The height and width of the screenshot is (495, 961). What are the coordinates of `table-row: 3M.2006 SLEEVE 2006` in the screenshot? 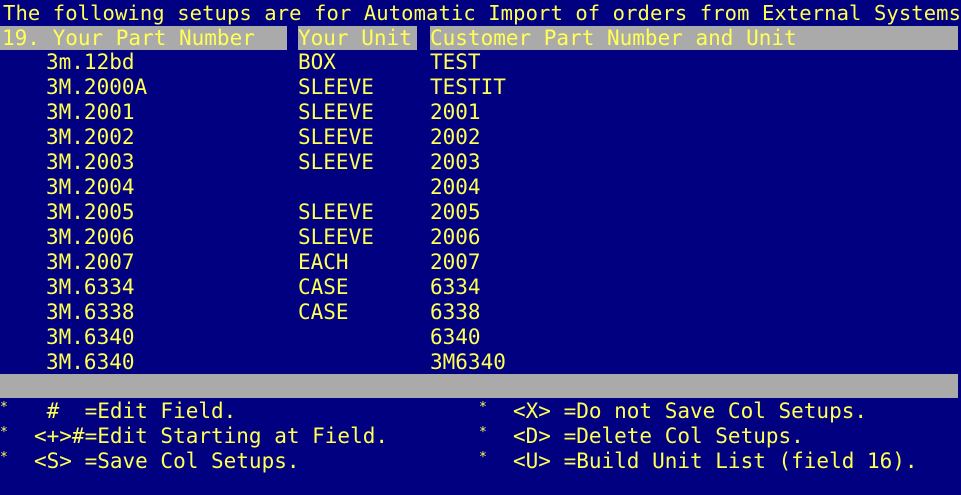 It's located at (480, 237).